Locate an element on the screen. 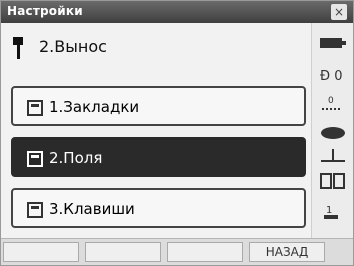 The image size is (354, 266). svg-text: Ð 0 is located at coordinates (331, 76).